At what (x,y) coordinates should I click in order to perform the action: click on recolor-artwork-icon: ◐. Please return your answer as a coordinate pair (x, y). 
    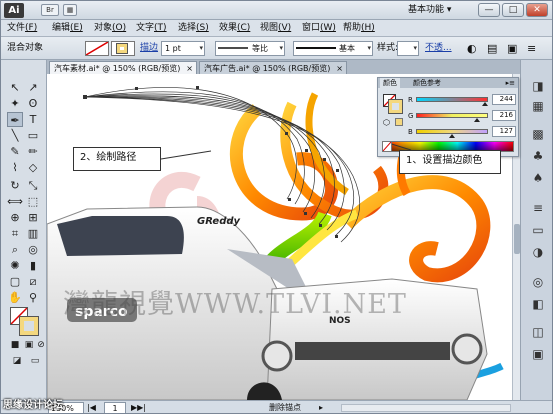
    Looking at the image, I should click on (472, 48).